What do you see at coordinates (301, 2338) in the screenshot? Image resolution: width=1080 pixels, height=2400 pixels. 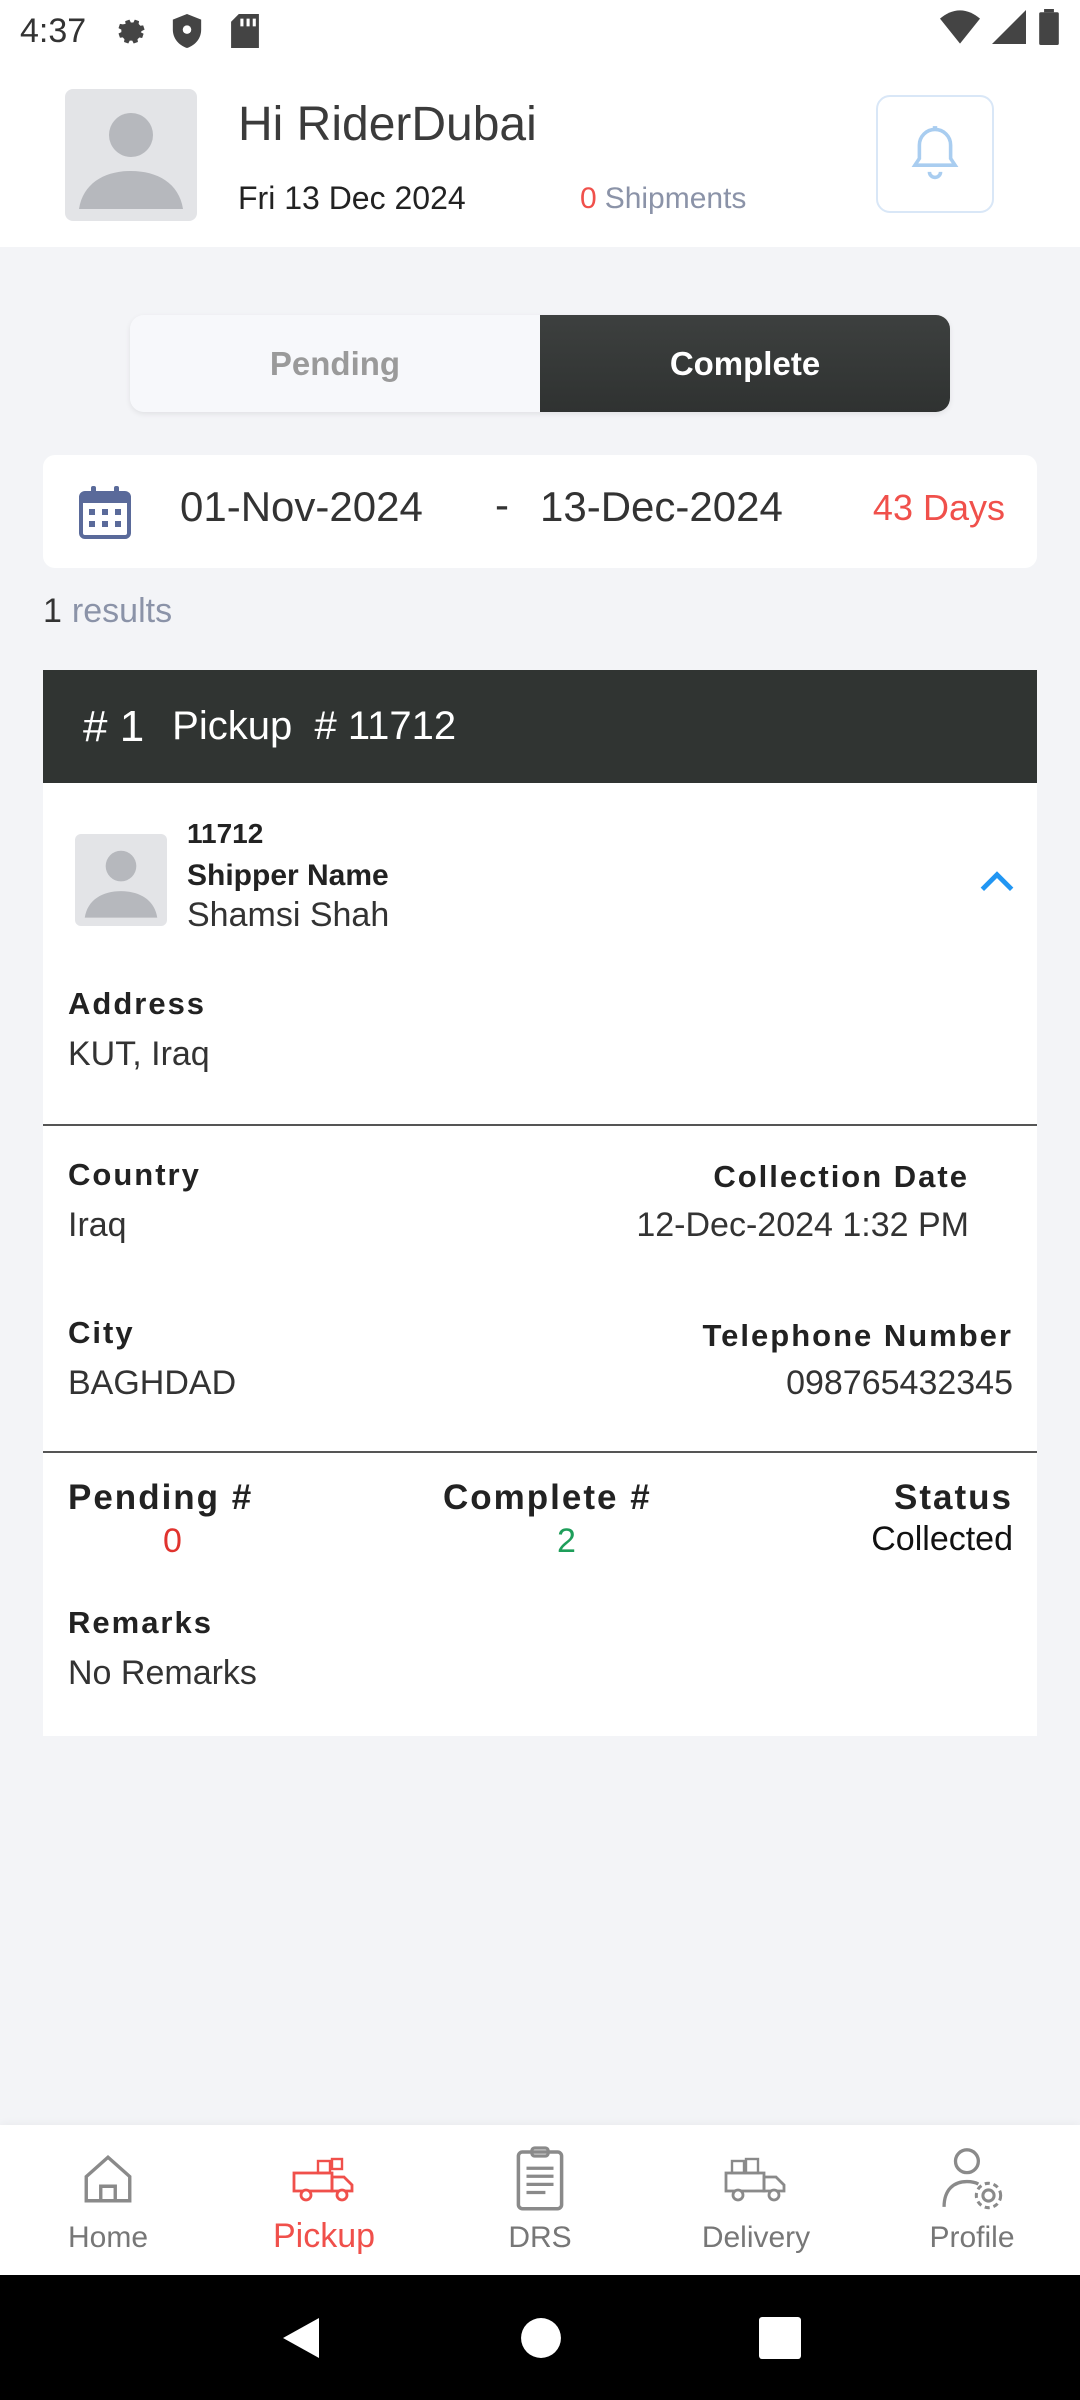 I see `back-icon` at bounding box center [301, 2338].